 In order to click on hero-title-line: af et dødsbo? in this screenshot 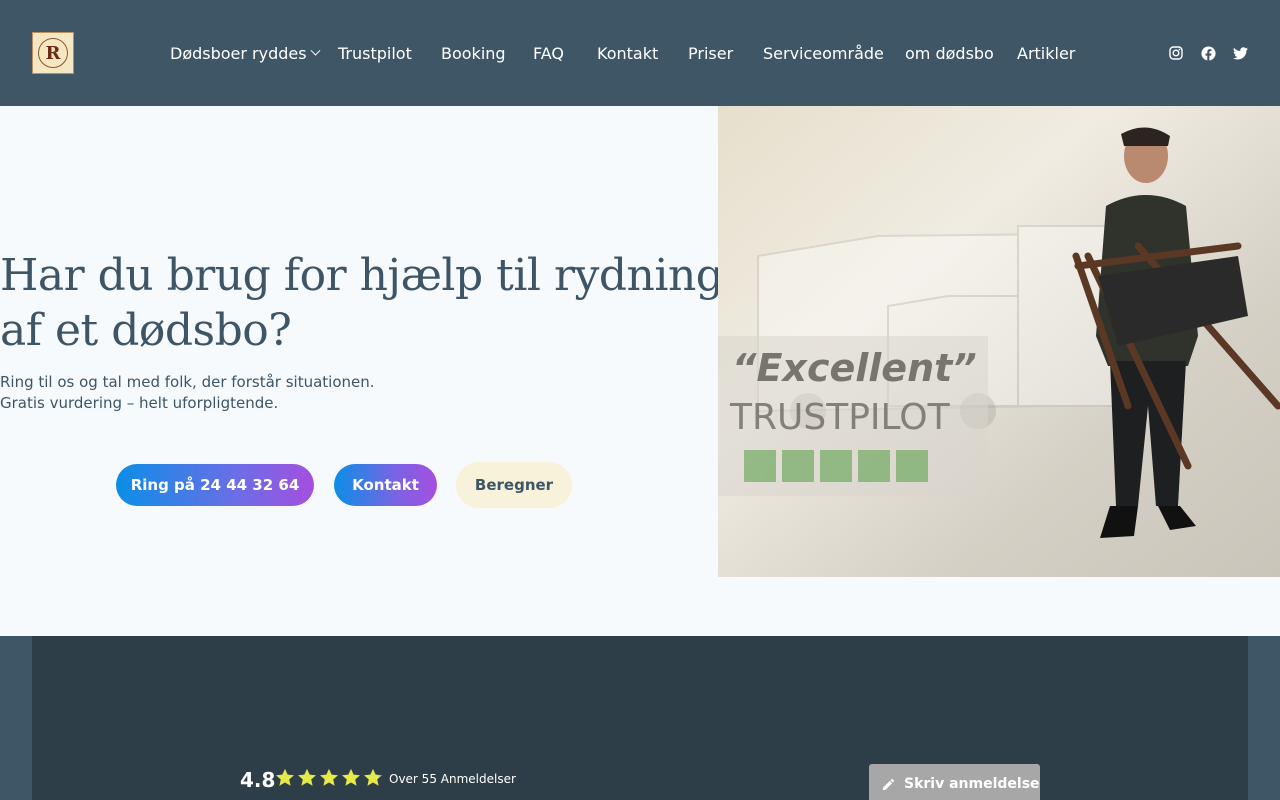, I will do `click(146, 330)`.